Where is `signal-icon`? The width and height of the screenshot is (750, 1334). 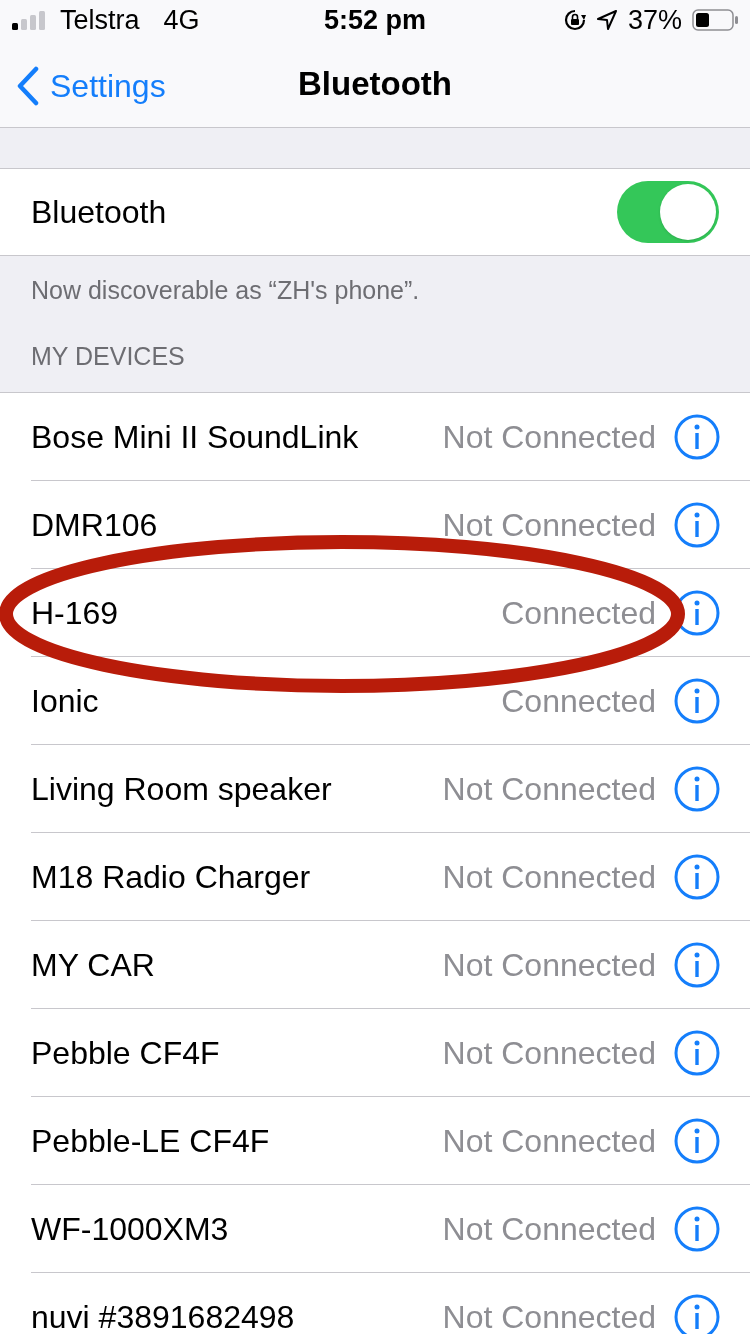
signal-icon is located at coordinates (29, 20).